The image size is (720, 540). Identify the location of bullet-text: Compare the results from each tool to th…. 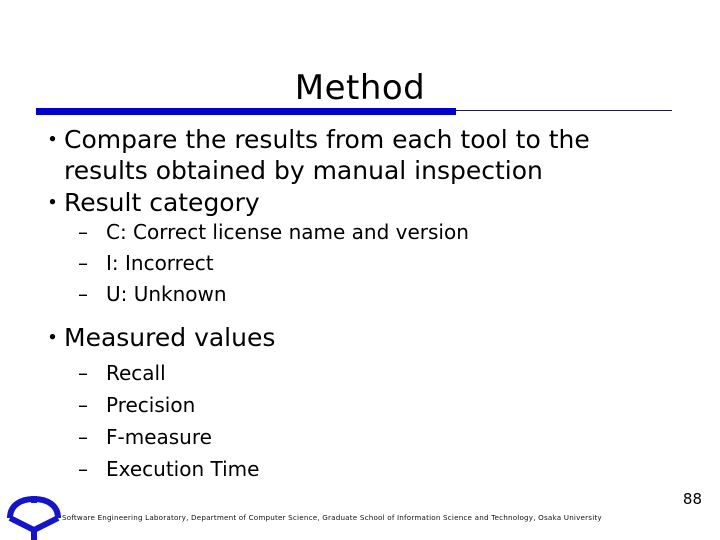
(327, 155).